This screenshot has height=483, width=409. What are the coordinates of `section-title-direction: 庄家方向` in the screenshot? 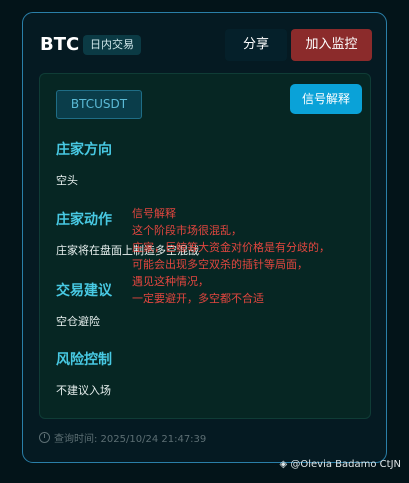 It's located at (84, 150).